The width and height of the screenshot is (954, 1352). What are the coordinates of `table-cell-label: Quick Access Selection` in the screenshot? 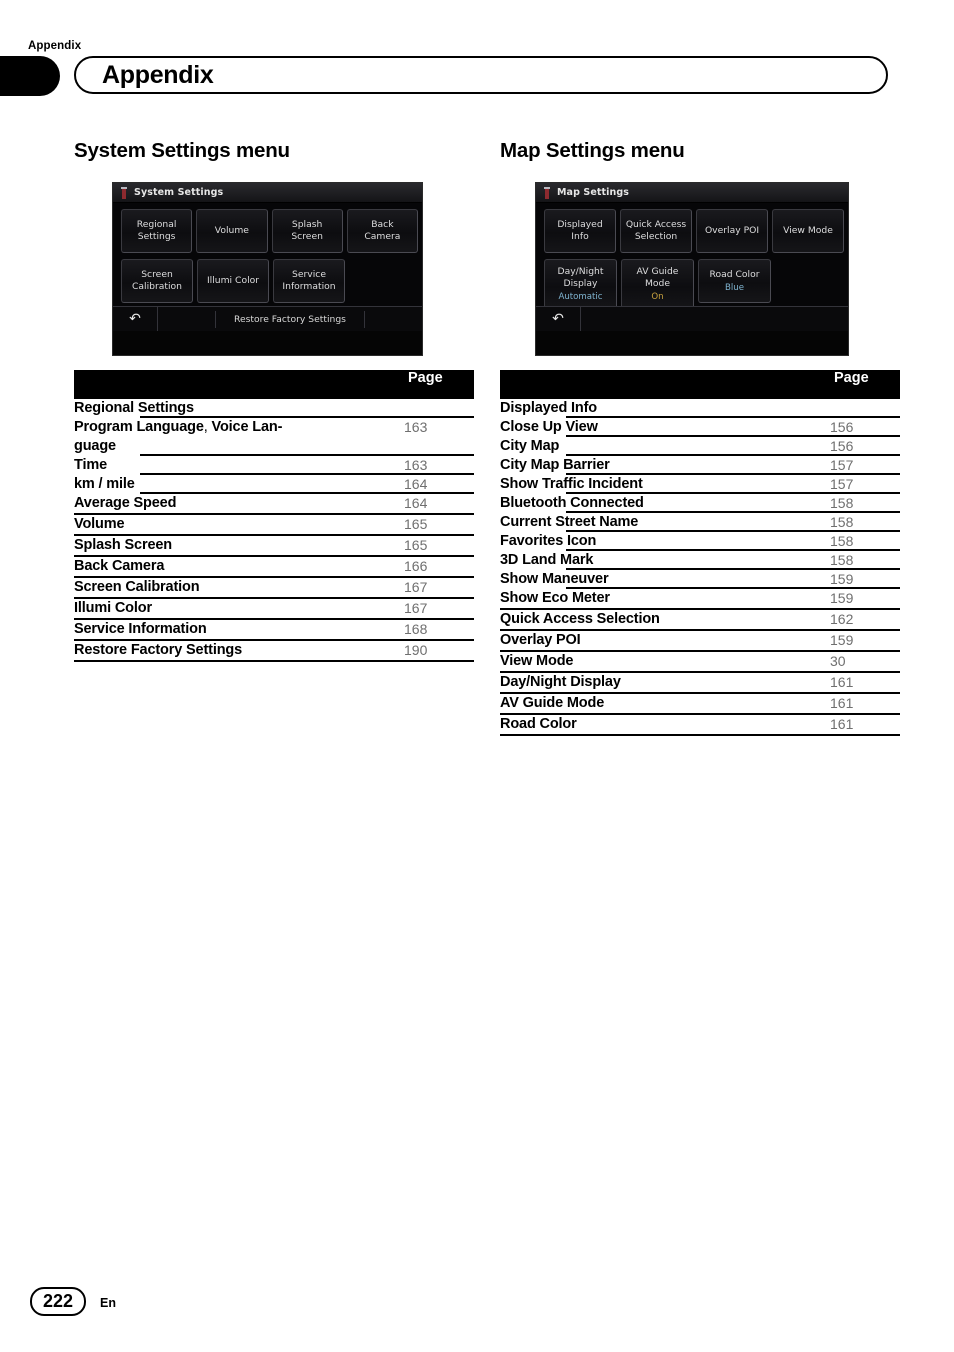 It's located at (665, 620).